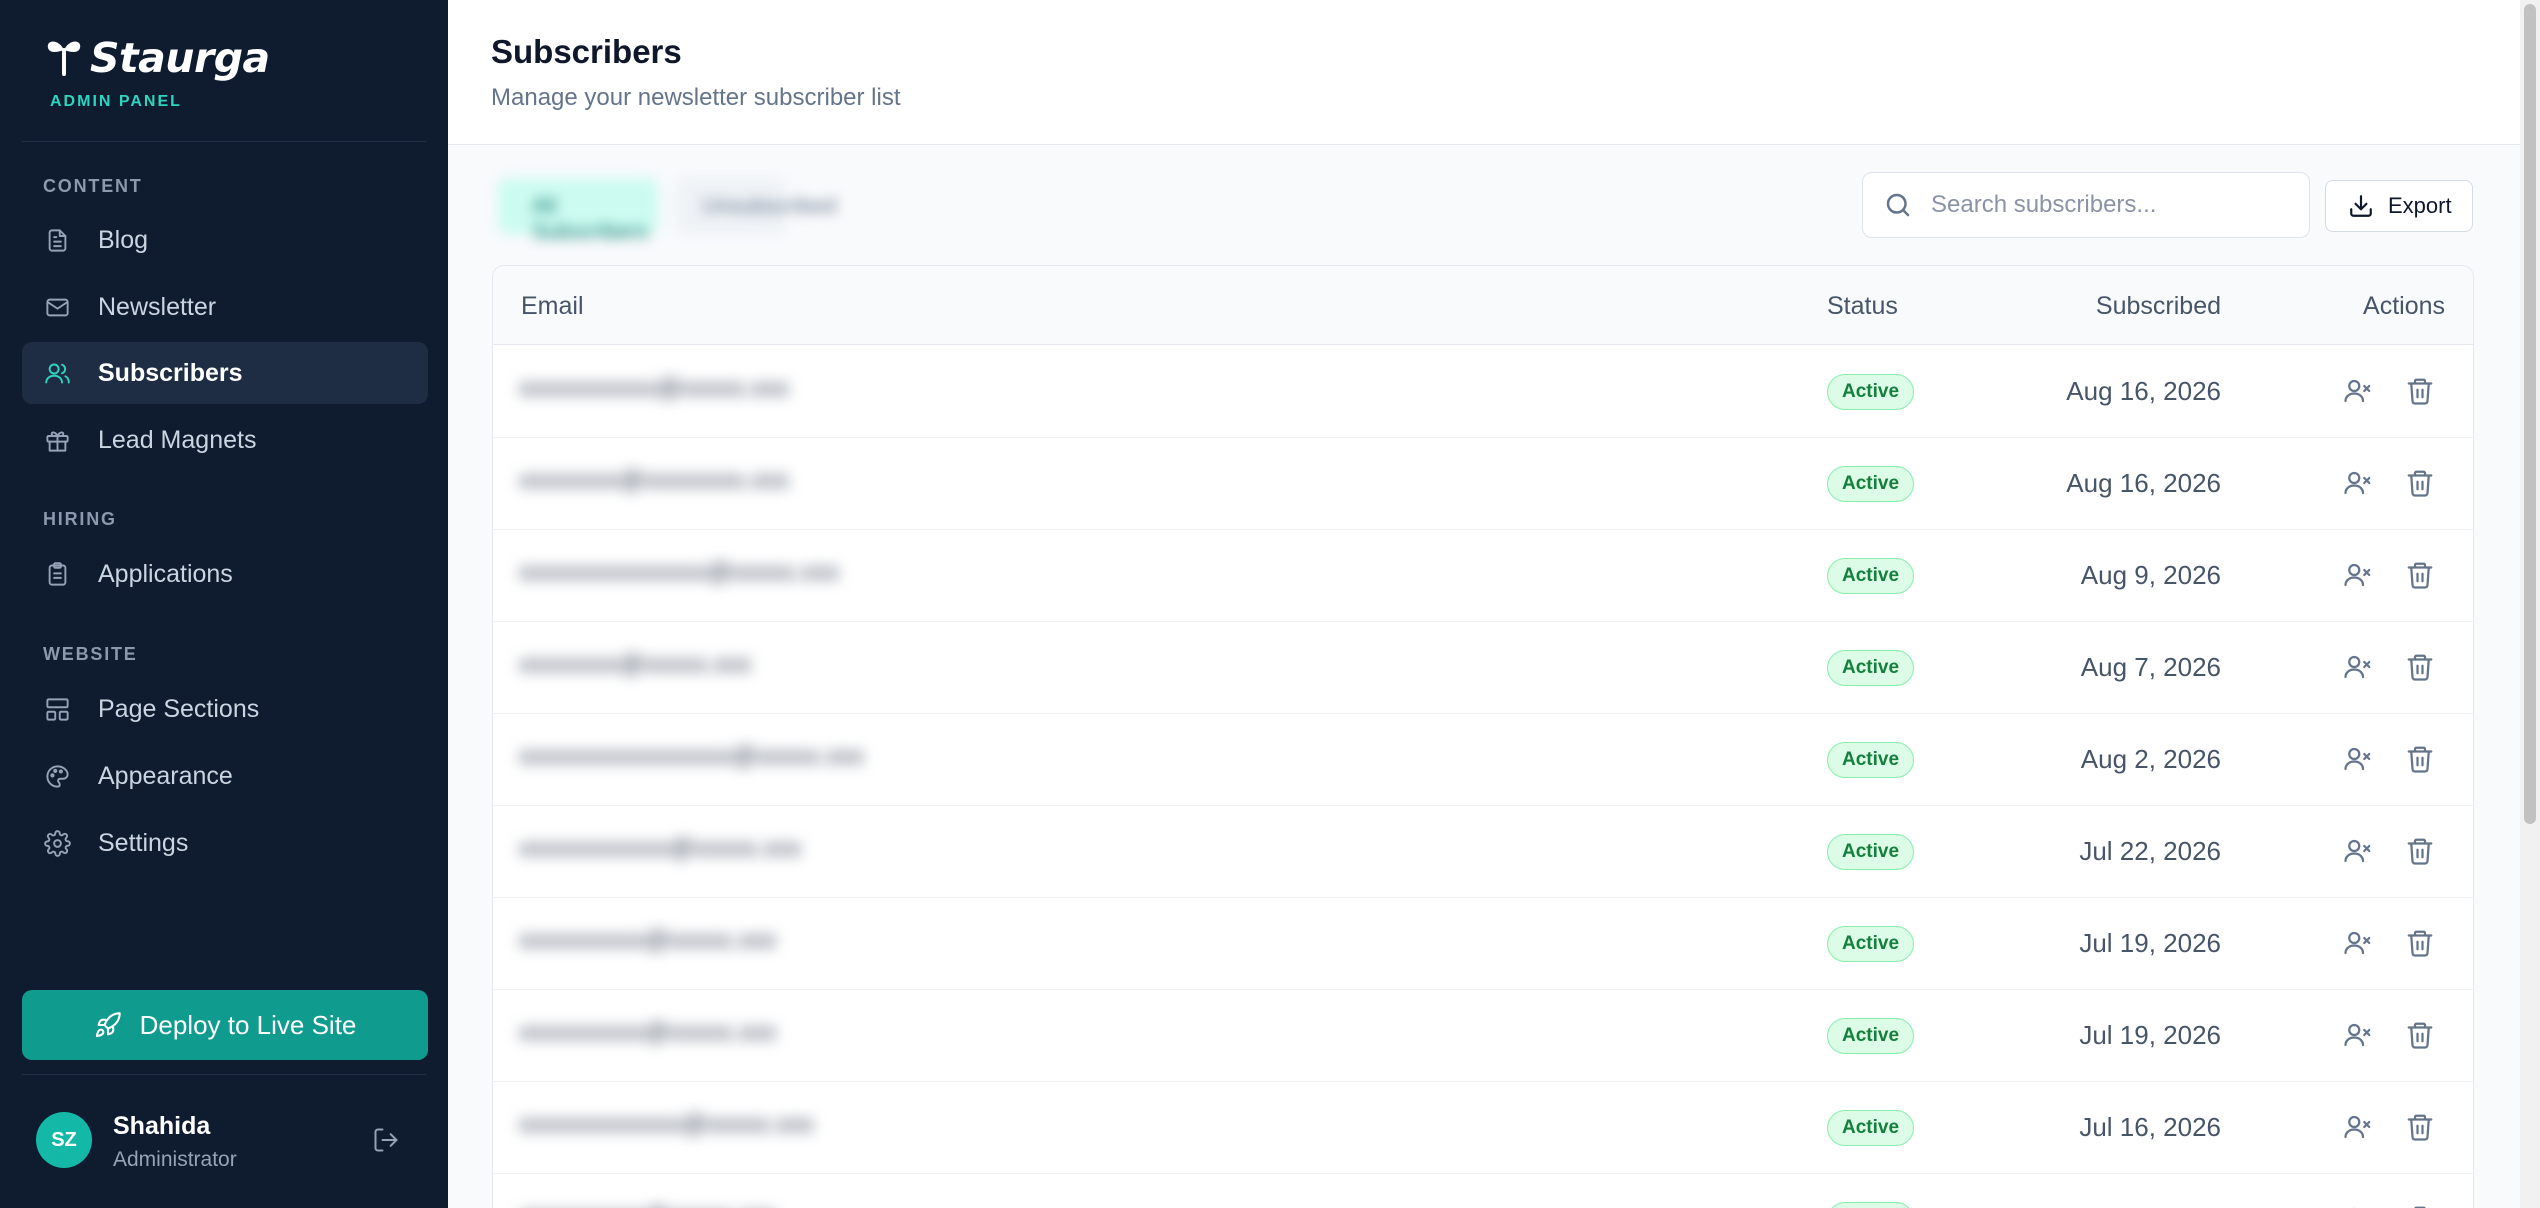 The height and width of the screenshot is (1208, 2540). I want to click on sidebar-item-settings: Settings, so click(225, 843).